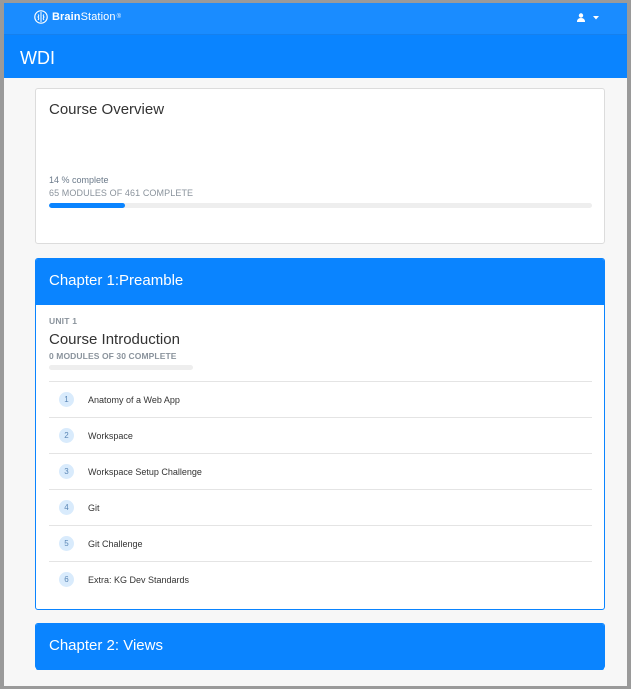 Image resolution: width=631 pixels, height=689 pixels. Describe the element at coordinates (94, 508) in the screenshot. I see `lesson-name: Git` at that location.